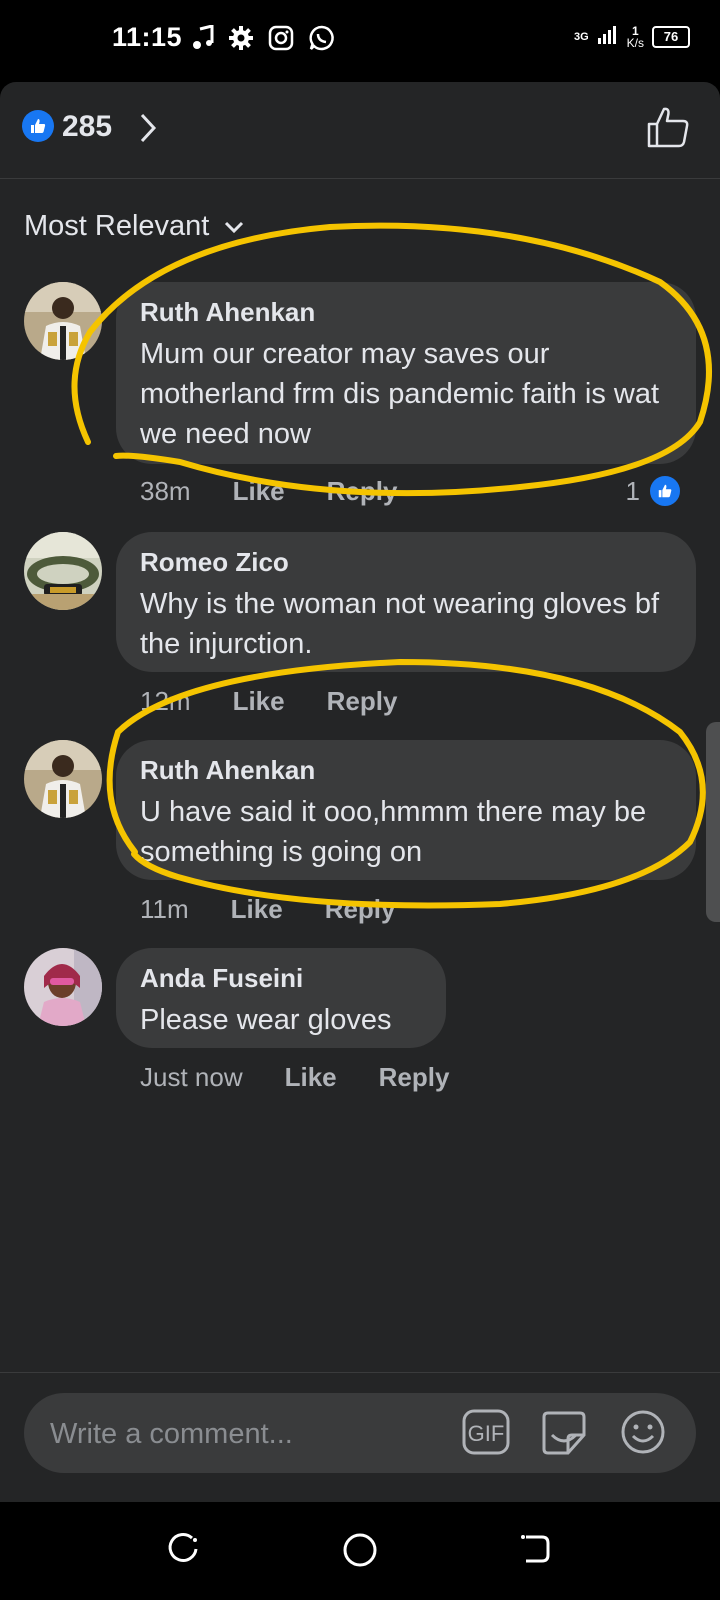 Image resolution: width=720 pixels, height=1600 pixels. I want to click on sort-dropdown: Most Relevant, so click(134, 226).